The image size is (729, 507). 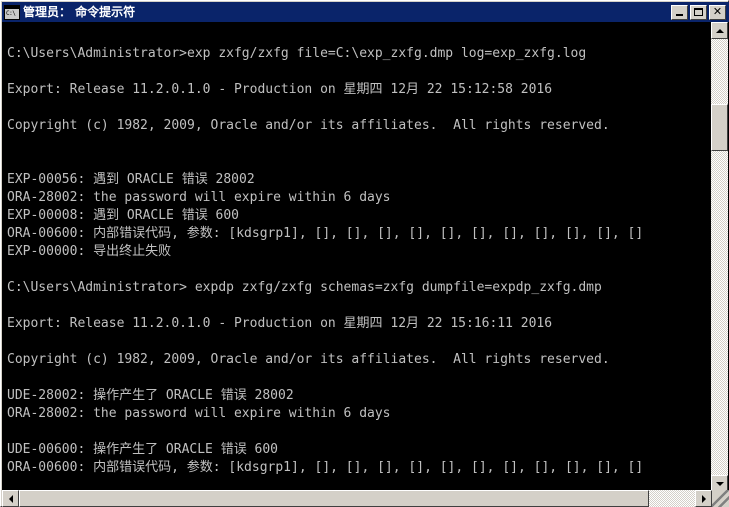 I want to click on arrow-down-icon, so click(x=719, y=483).